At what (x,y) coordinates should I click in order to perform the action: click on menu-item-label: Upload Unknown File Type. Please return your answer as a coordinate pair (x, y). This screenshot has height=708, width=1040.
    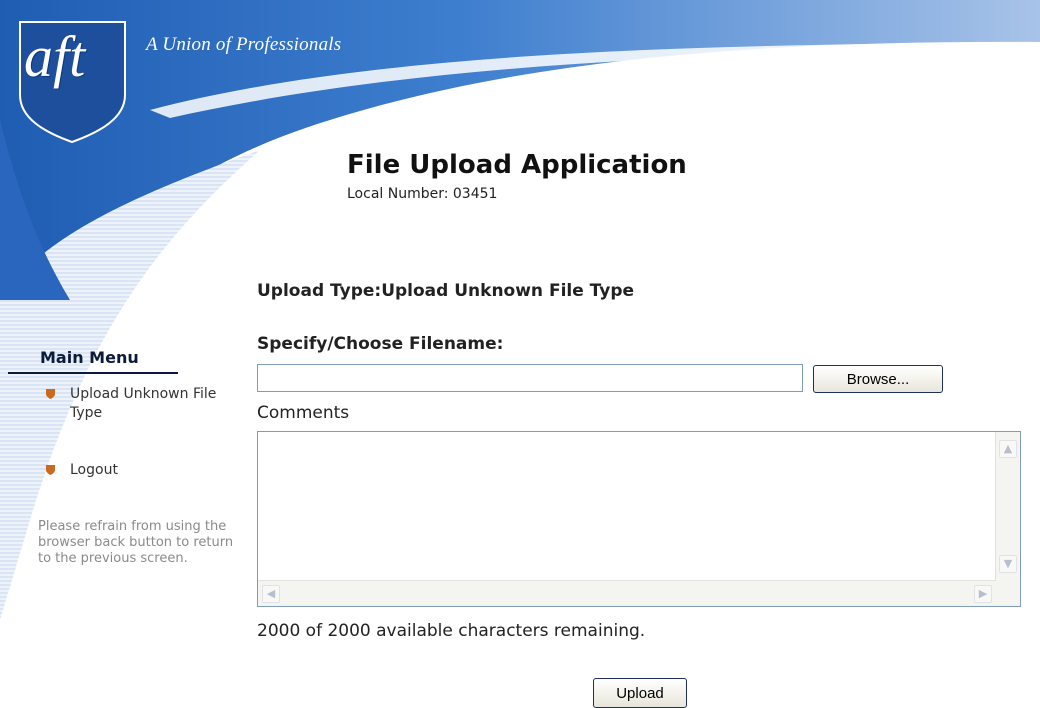
    Looking at the image, I should click on (143, 403).